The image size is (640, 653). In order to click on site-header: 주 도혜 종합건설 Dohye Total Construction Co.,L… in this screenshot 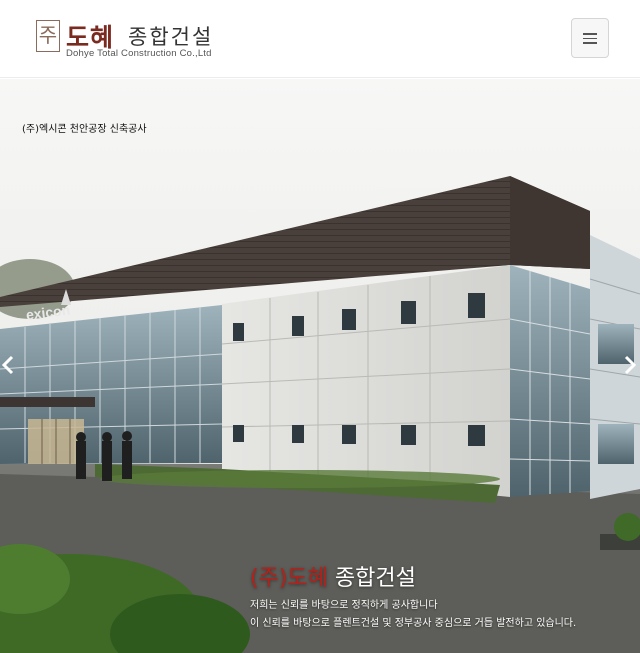, I will do `click(320, 39)`.